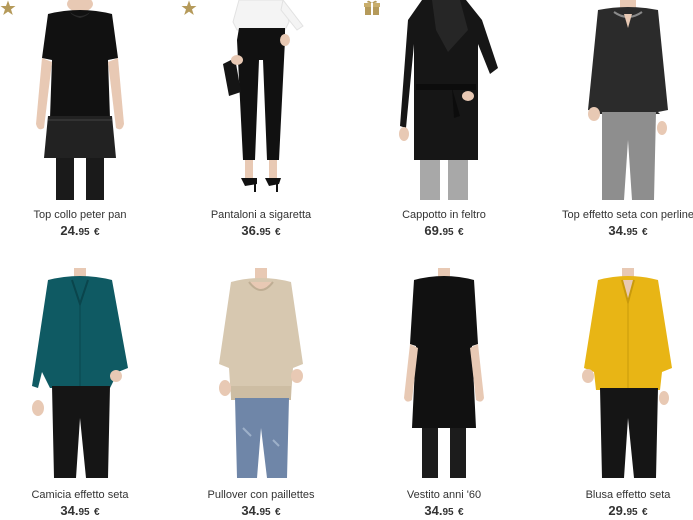  I want to click on gift-icon, so click(372, 8).